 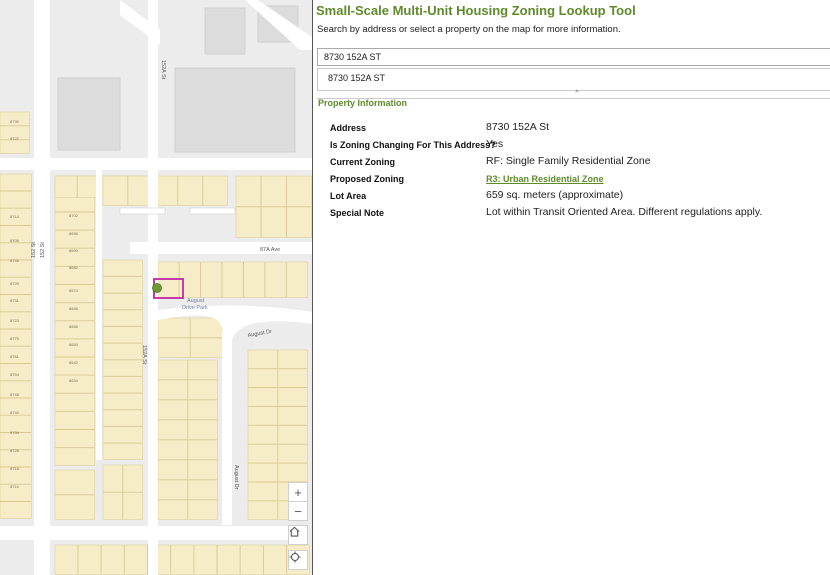 What do you see at coordinates (74, 250) in the screenshot?
I see `lot-number-label: 8690` at bounding box center [74, 250].